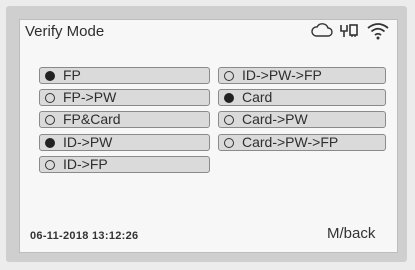  I want to click on option-id-pw: ID->PW, so click(124, 142).